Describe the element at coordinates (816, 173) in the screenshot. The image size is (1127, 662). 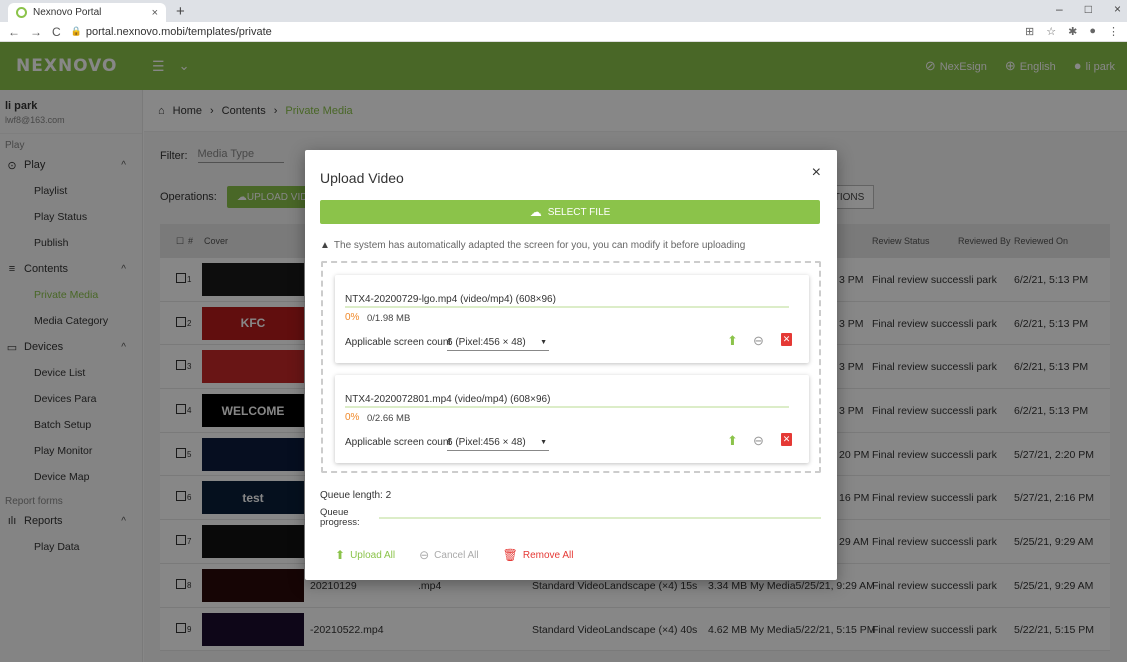
I see `close-icon: ×` at that location.